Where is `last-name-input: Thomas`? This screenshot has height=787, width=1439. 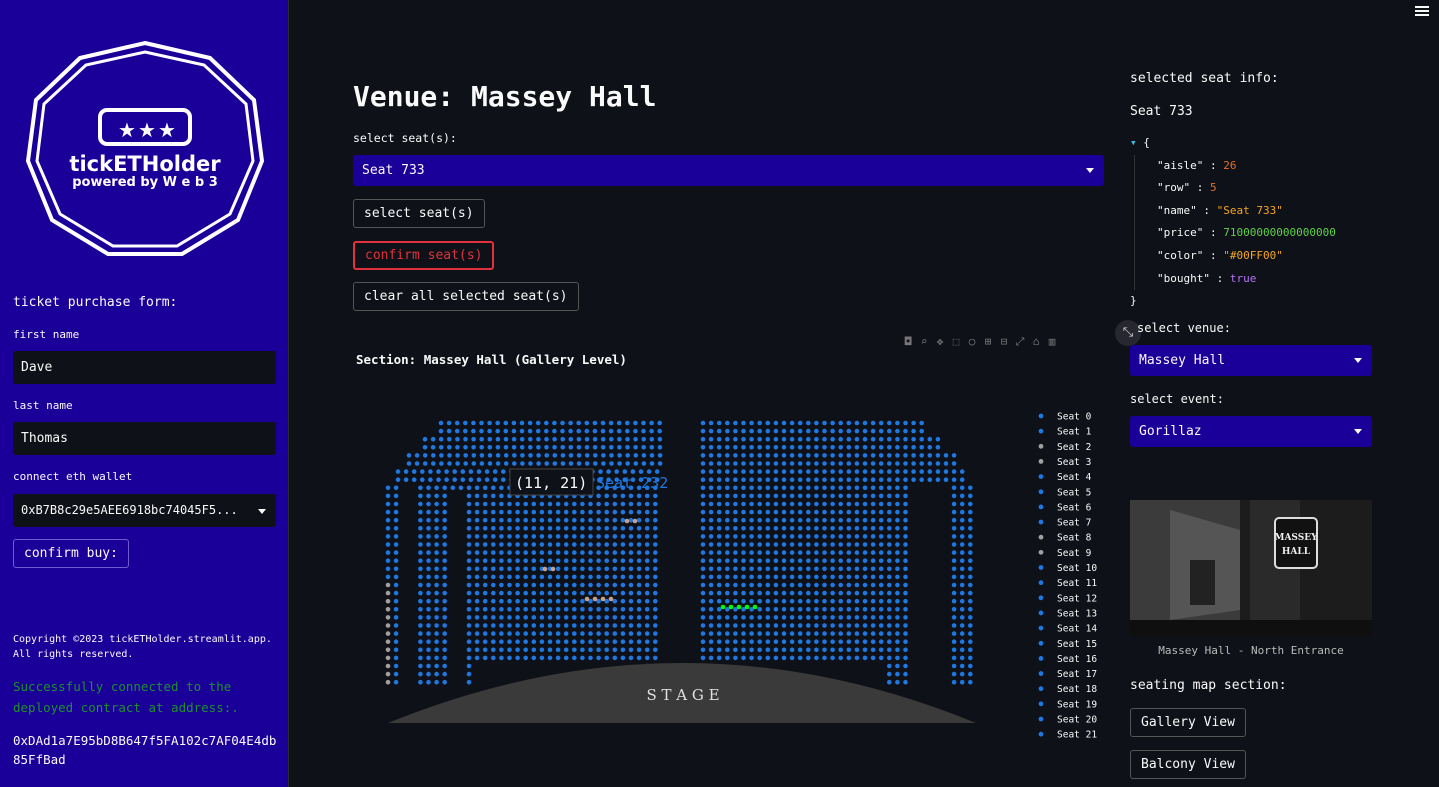 last-name-input: Thomas is located at coordinates (144, 438).